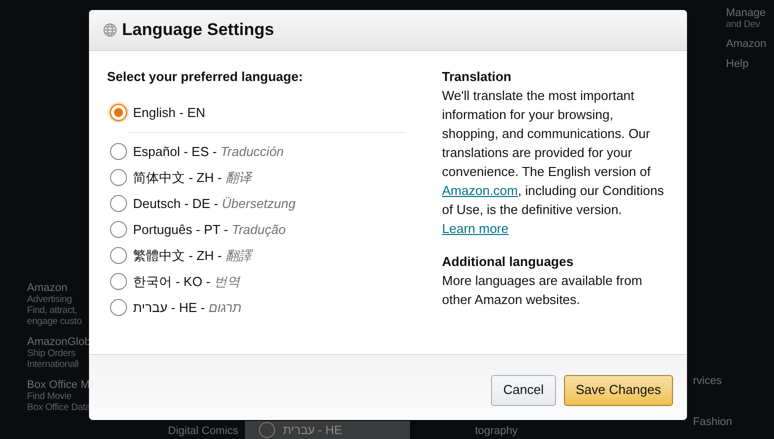 The height and width of the screenshot is (439, 774). Describe the element at coordinates (55, 321) in the screenshot. I see `footer-link-caption: engage custo` at that location.